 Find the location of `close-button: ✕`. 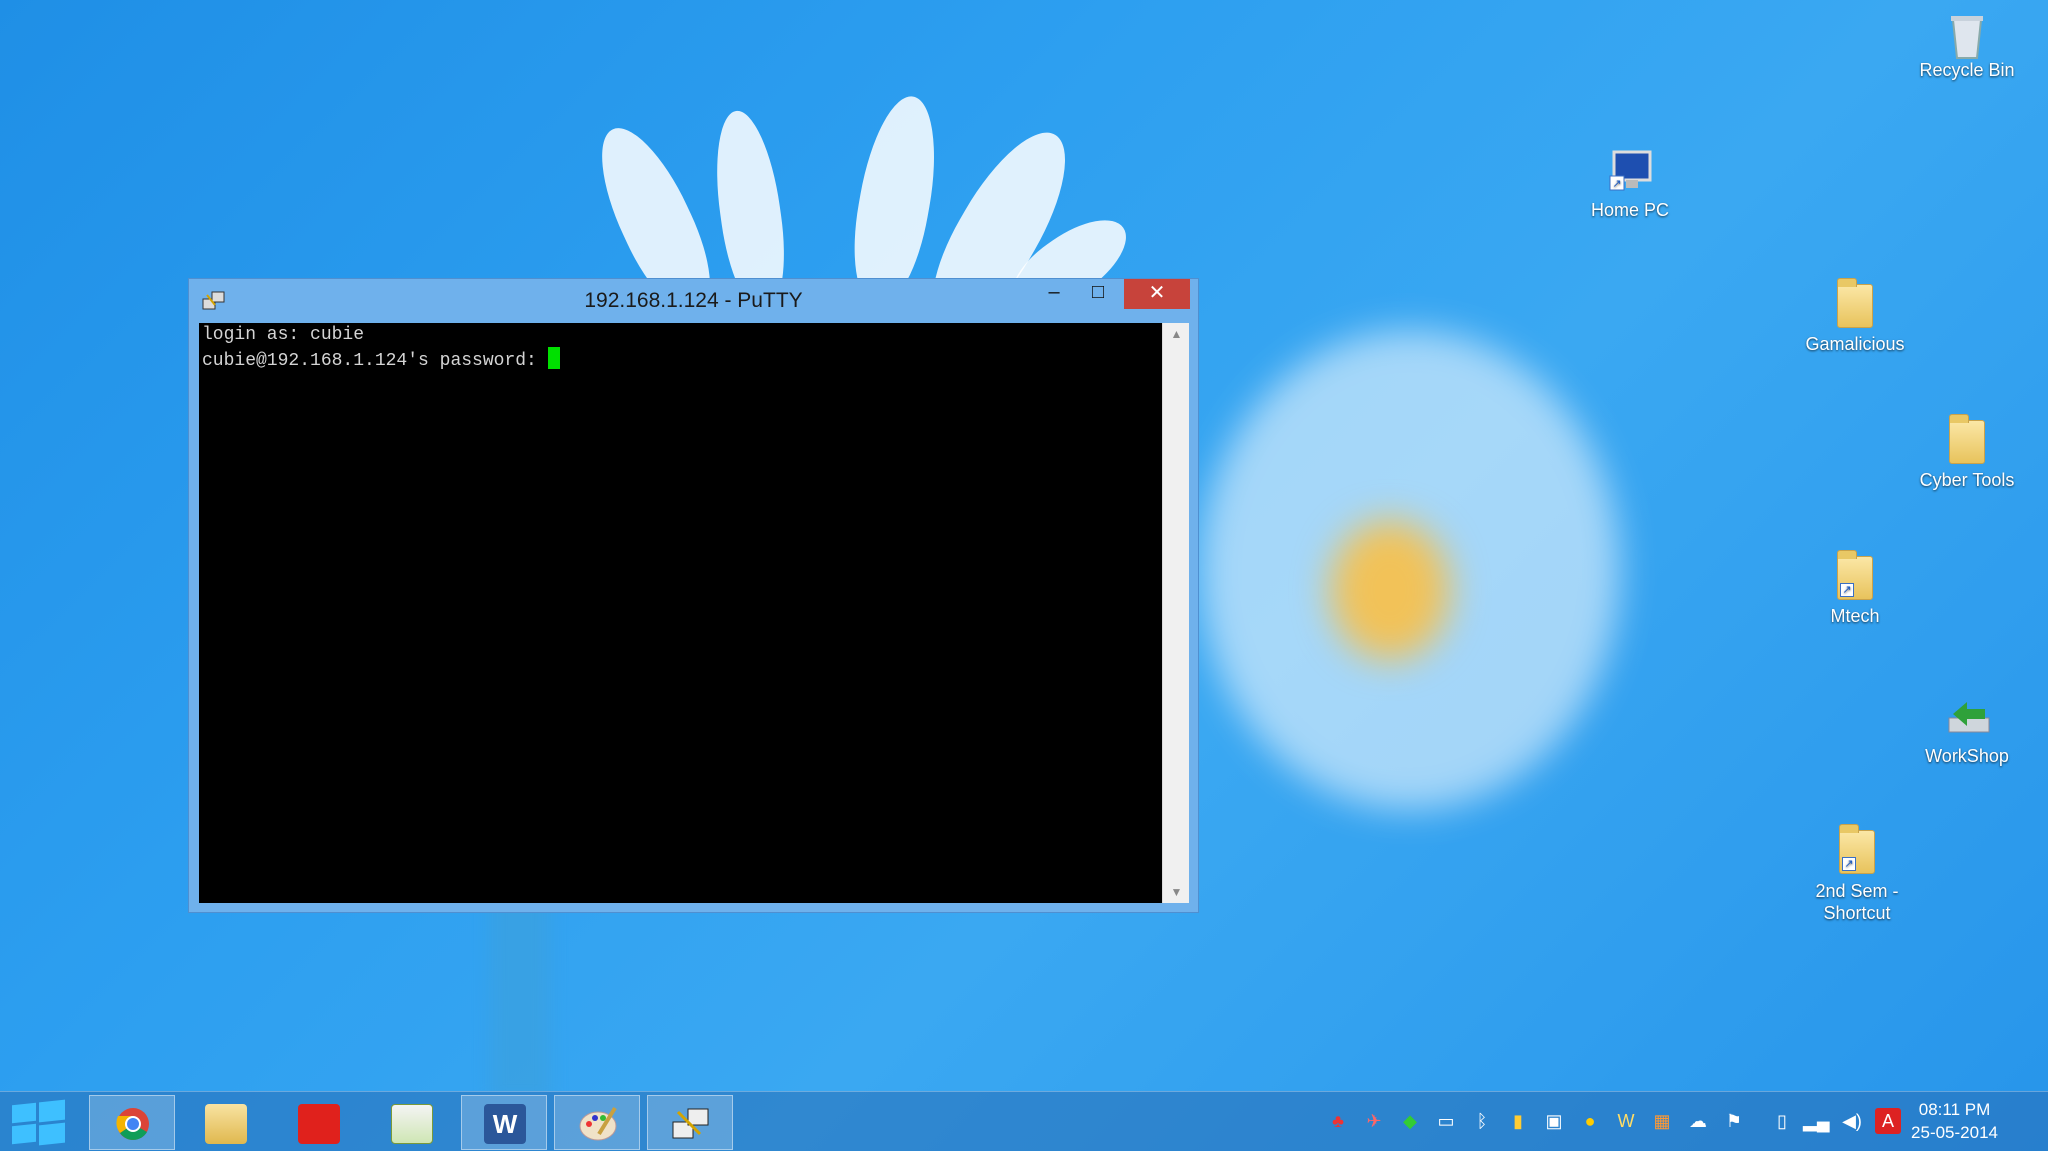

close-button: ✕ is located at coordinates (1157, 294).